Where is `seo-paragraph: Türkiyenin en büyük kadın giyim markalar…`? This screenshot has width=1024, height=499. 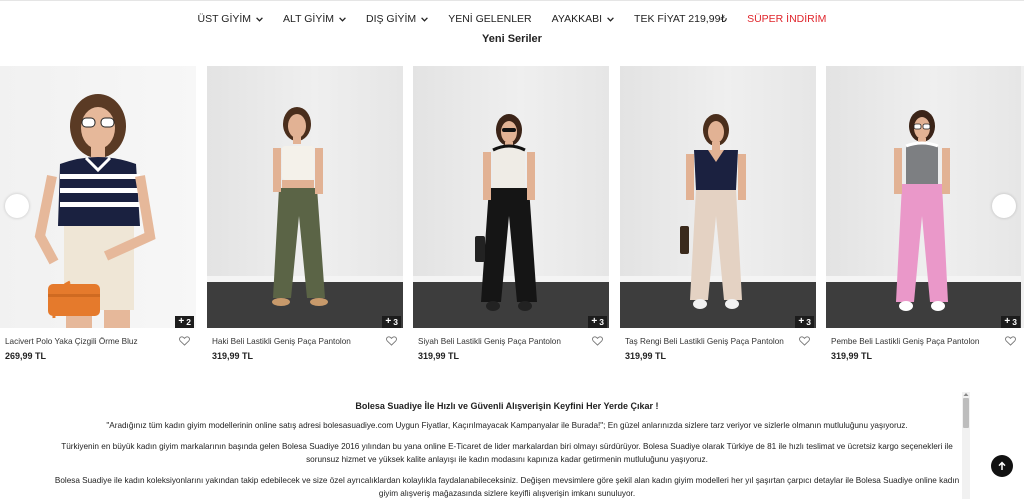
seo-paragraph: Türkiyenin en büyük kadın giyim markalar… is located at coordinates (507, 453).